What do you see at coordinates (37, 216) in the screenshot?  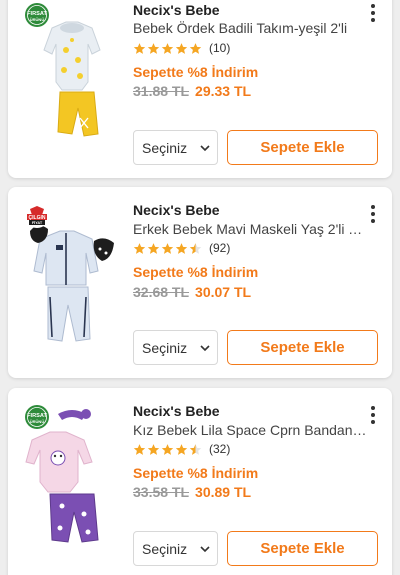 I see `cilgin-badge-icon: ÇILGIN FİYAT` at bounding box center [37, 216].